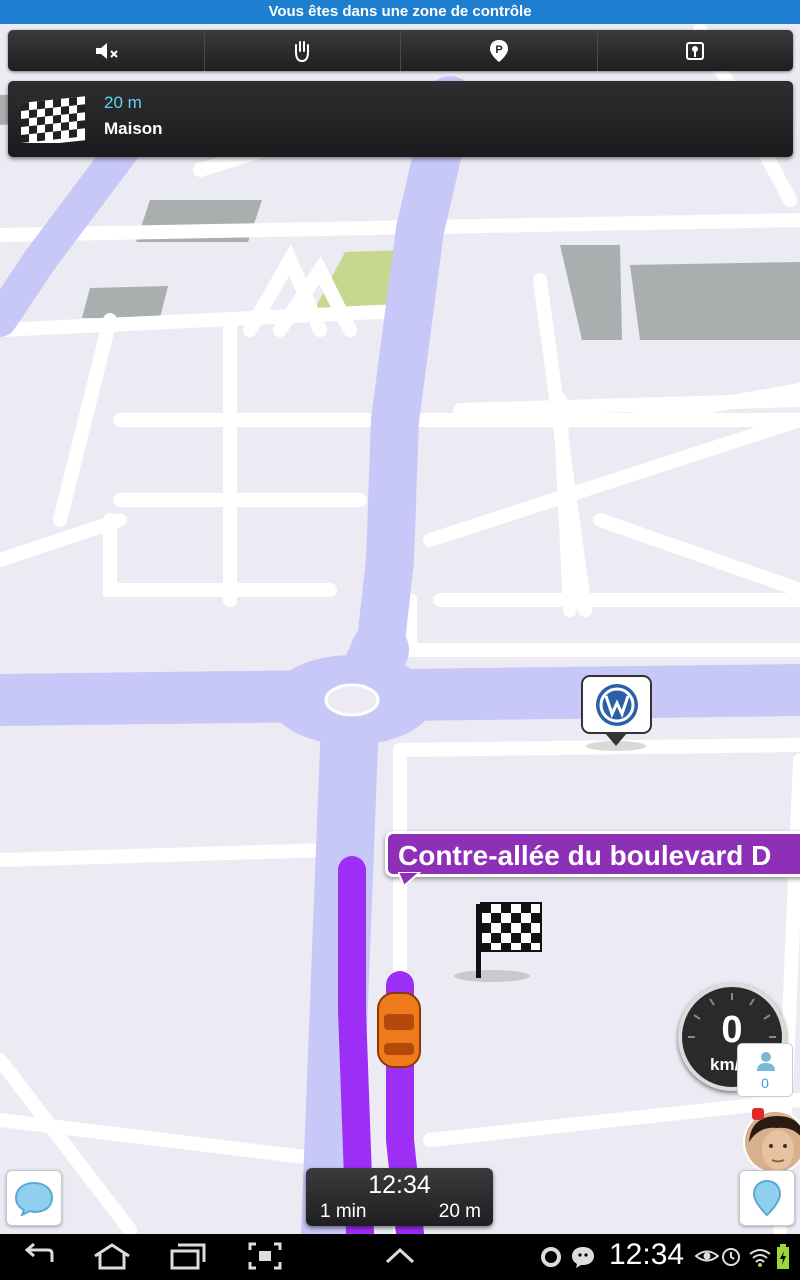  I want to click on remaining-time: 1 min, so click(343, 1211).